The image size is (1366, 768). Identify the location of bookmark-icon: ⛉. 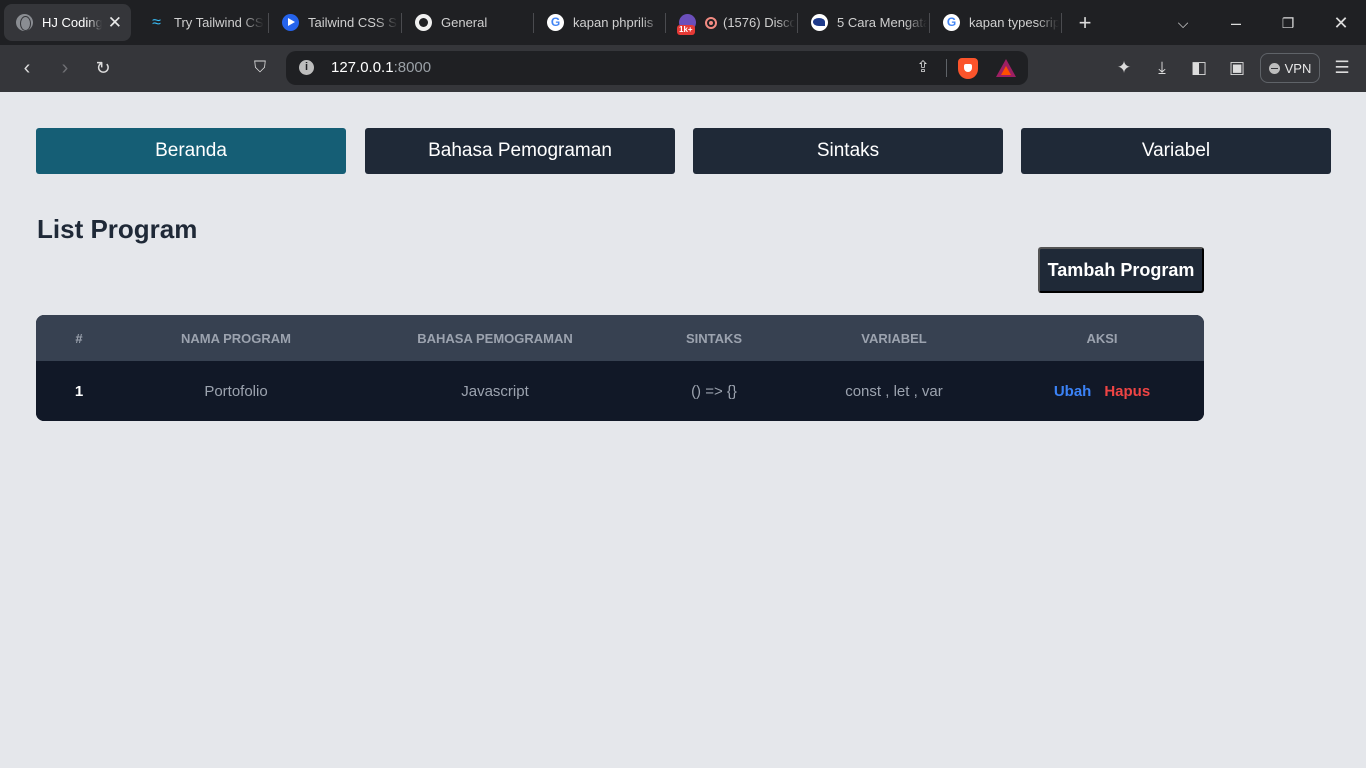
(260, 68).